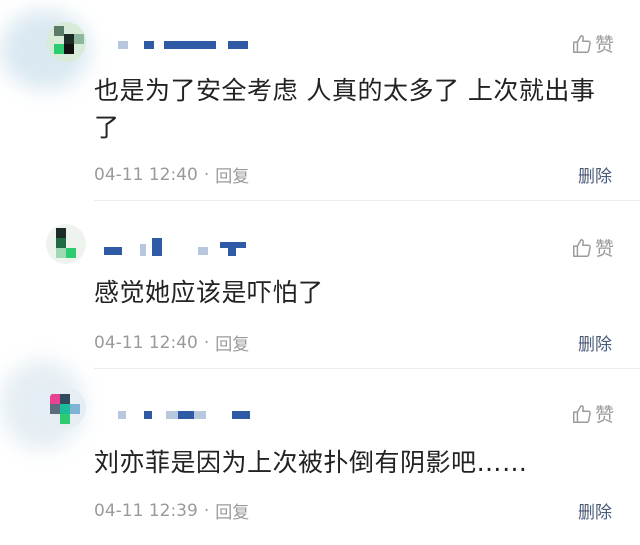 The width and height of the screenshot is (640, 545). What do you see at coordinates (345, 109) in the screenshot?
I see `comment-text: 也是为了安全考虑 人真的太多了 上次就出事了` at bounding box center [345, 109].